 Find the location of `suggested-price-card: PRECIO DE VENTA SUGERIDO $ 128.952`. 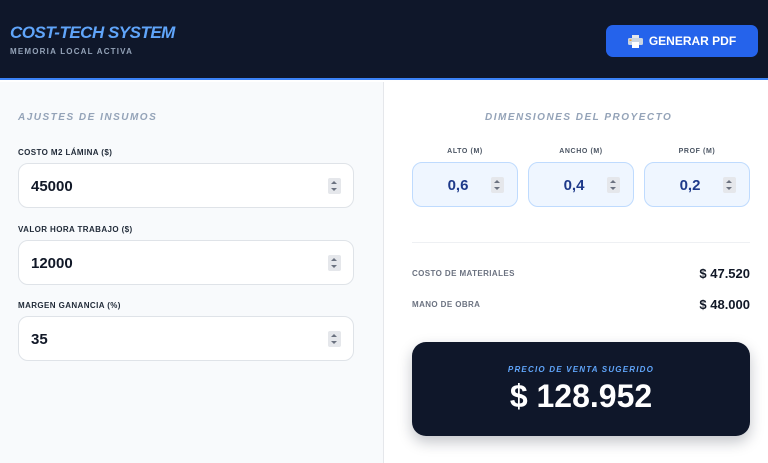

suggested-price-card: PRECIO DE VENTA SUGERIDO $ 128.952 is located at coordinates (581, 389).